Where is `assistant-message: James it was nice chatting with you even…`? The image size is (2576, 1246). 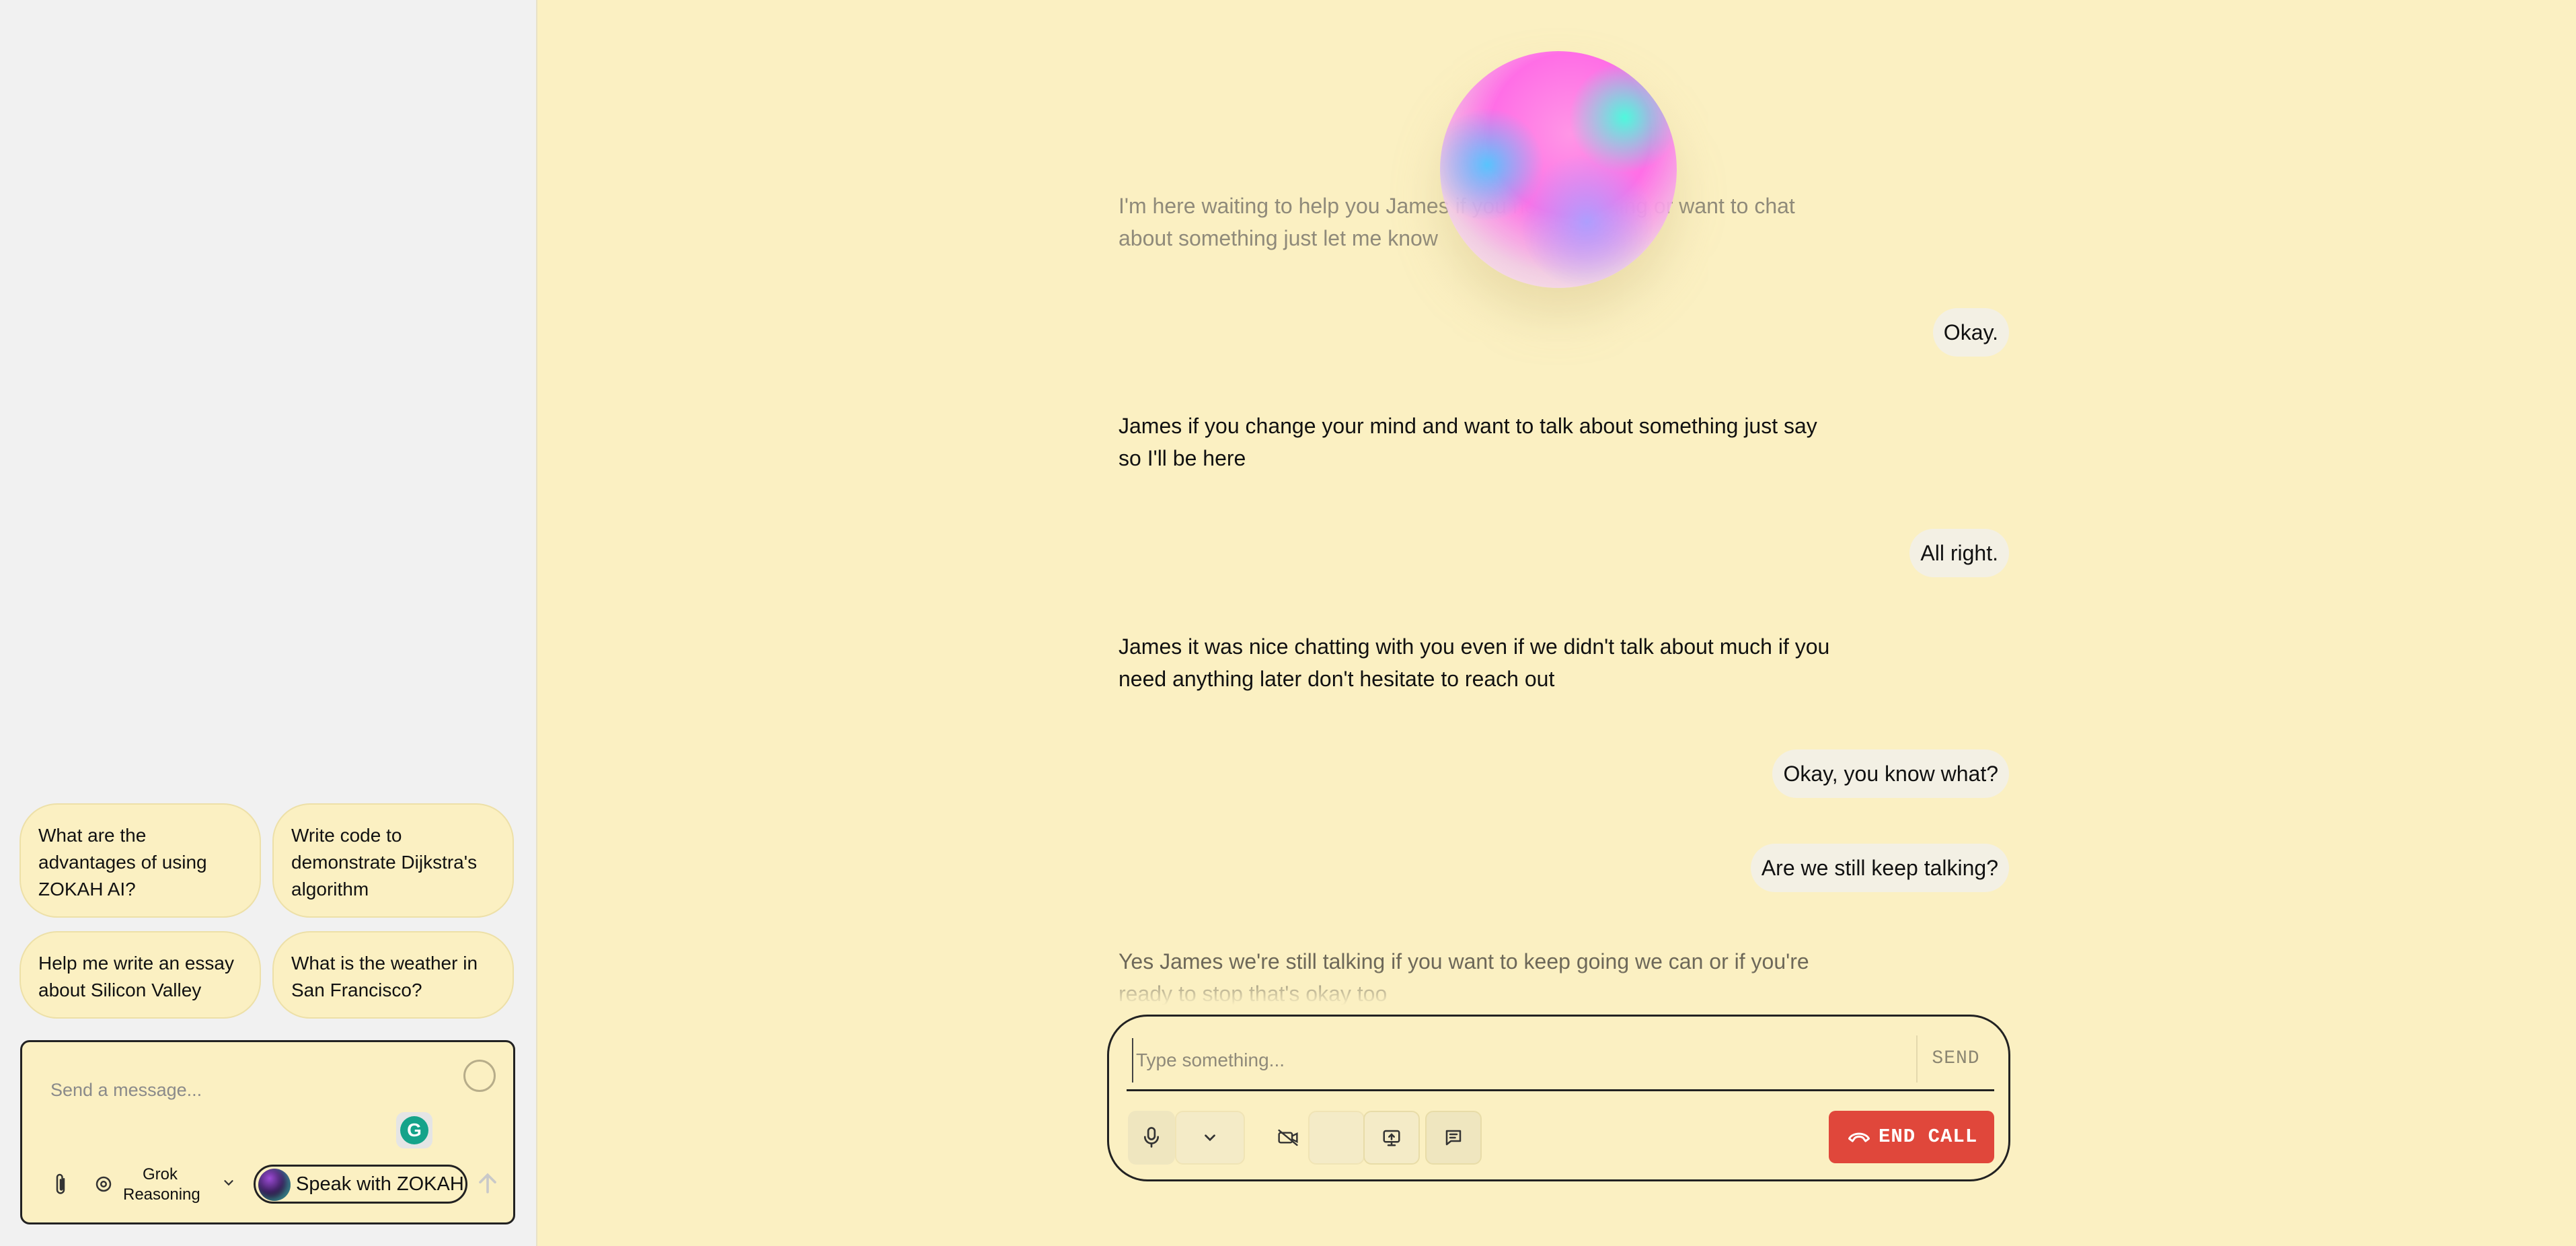 assistant-message: James it was nice chatting with you even… is located at coordinates (1474, 662).